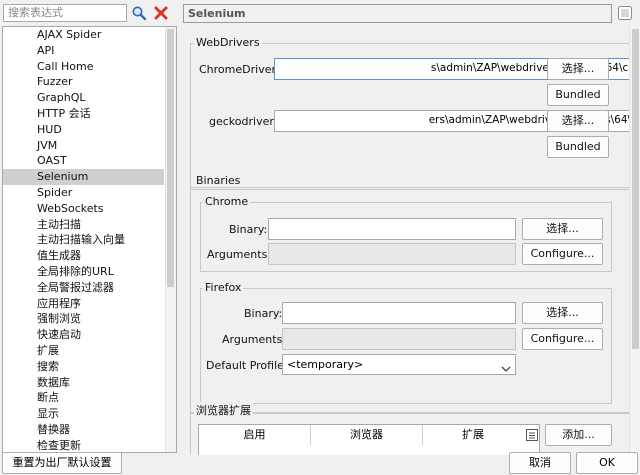 Image resolution: width=640 pixels, height=475 pixels. Describe the element at coordinates (62, 463) in the screenshot. I see `reset-defaults-button: 重置为出厂默认设置` at that location.